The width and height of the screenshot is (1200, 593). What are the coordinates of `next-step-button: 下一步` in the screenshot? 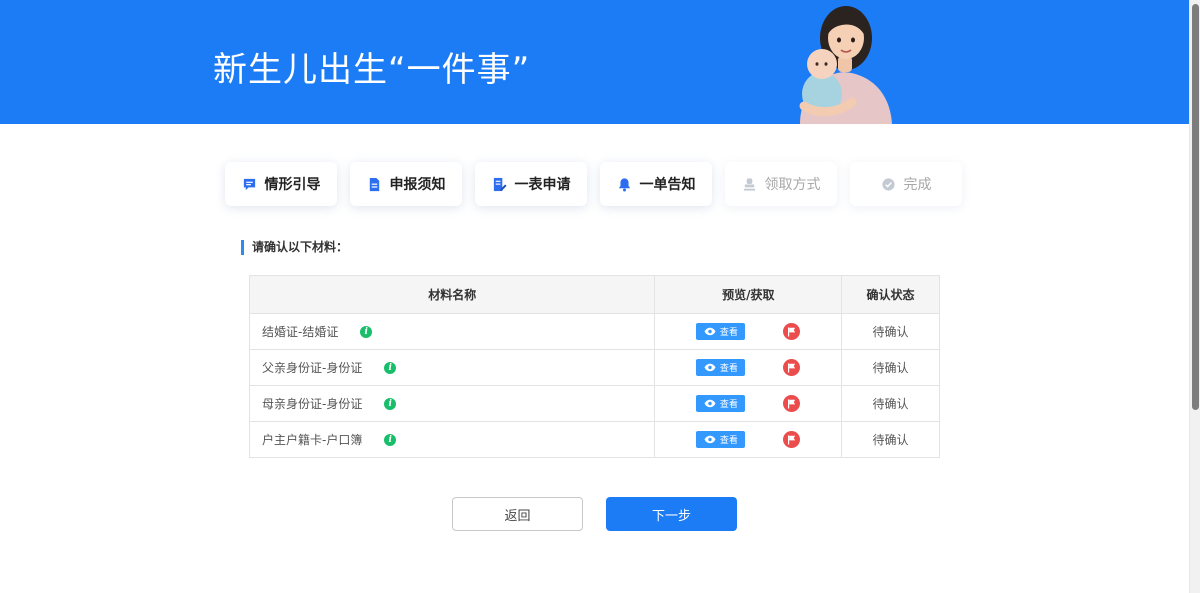 It's located at (671, 514).